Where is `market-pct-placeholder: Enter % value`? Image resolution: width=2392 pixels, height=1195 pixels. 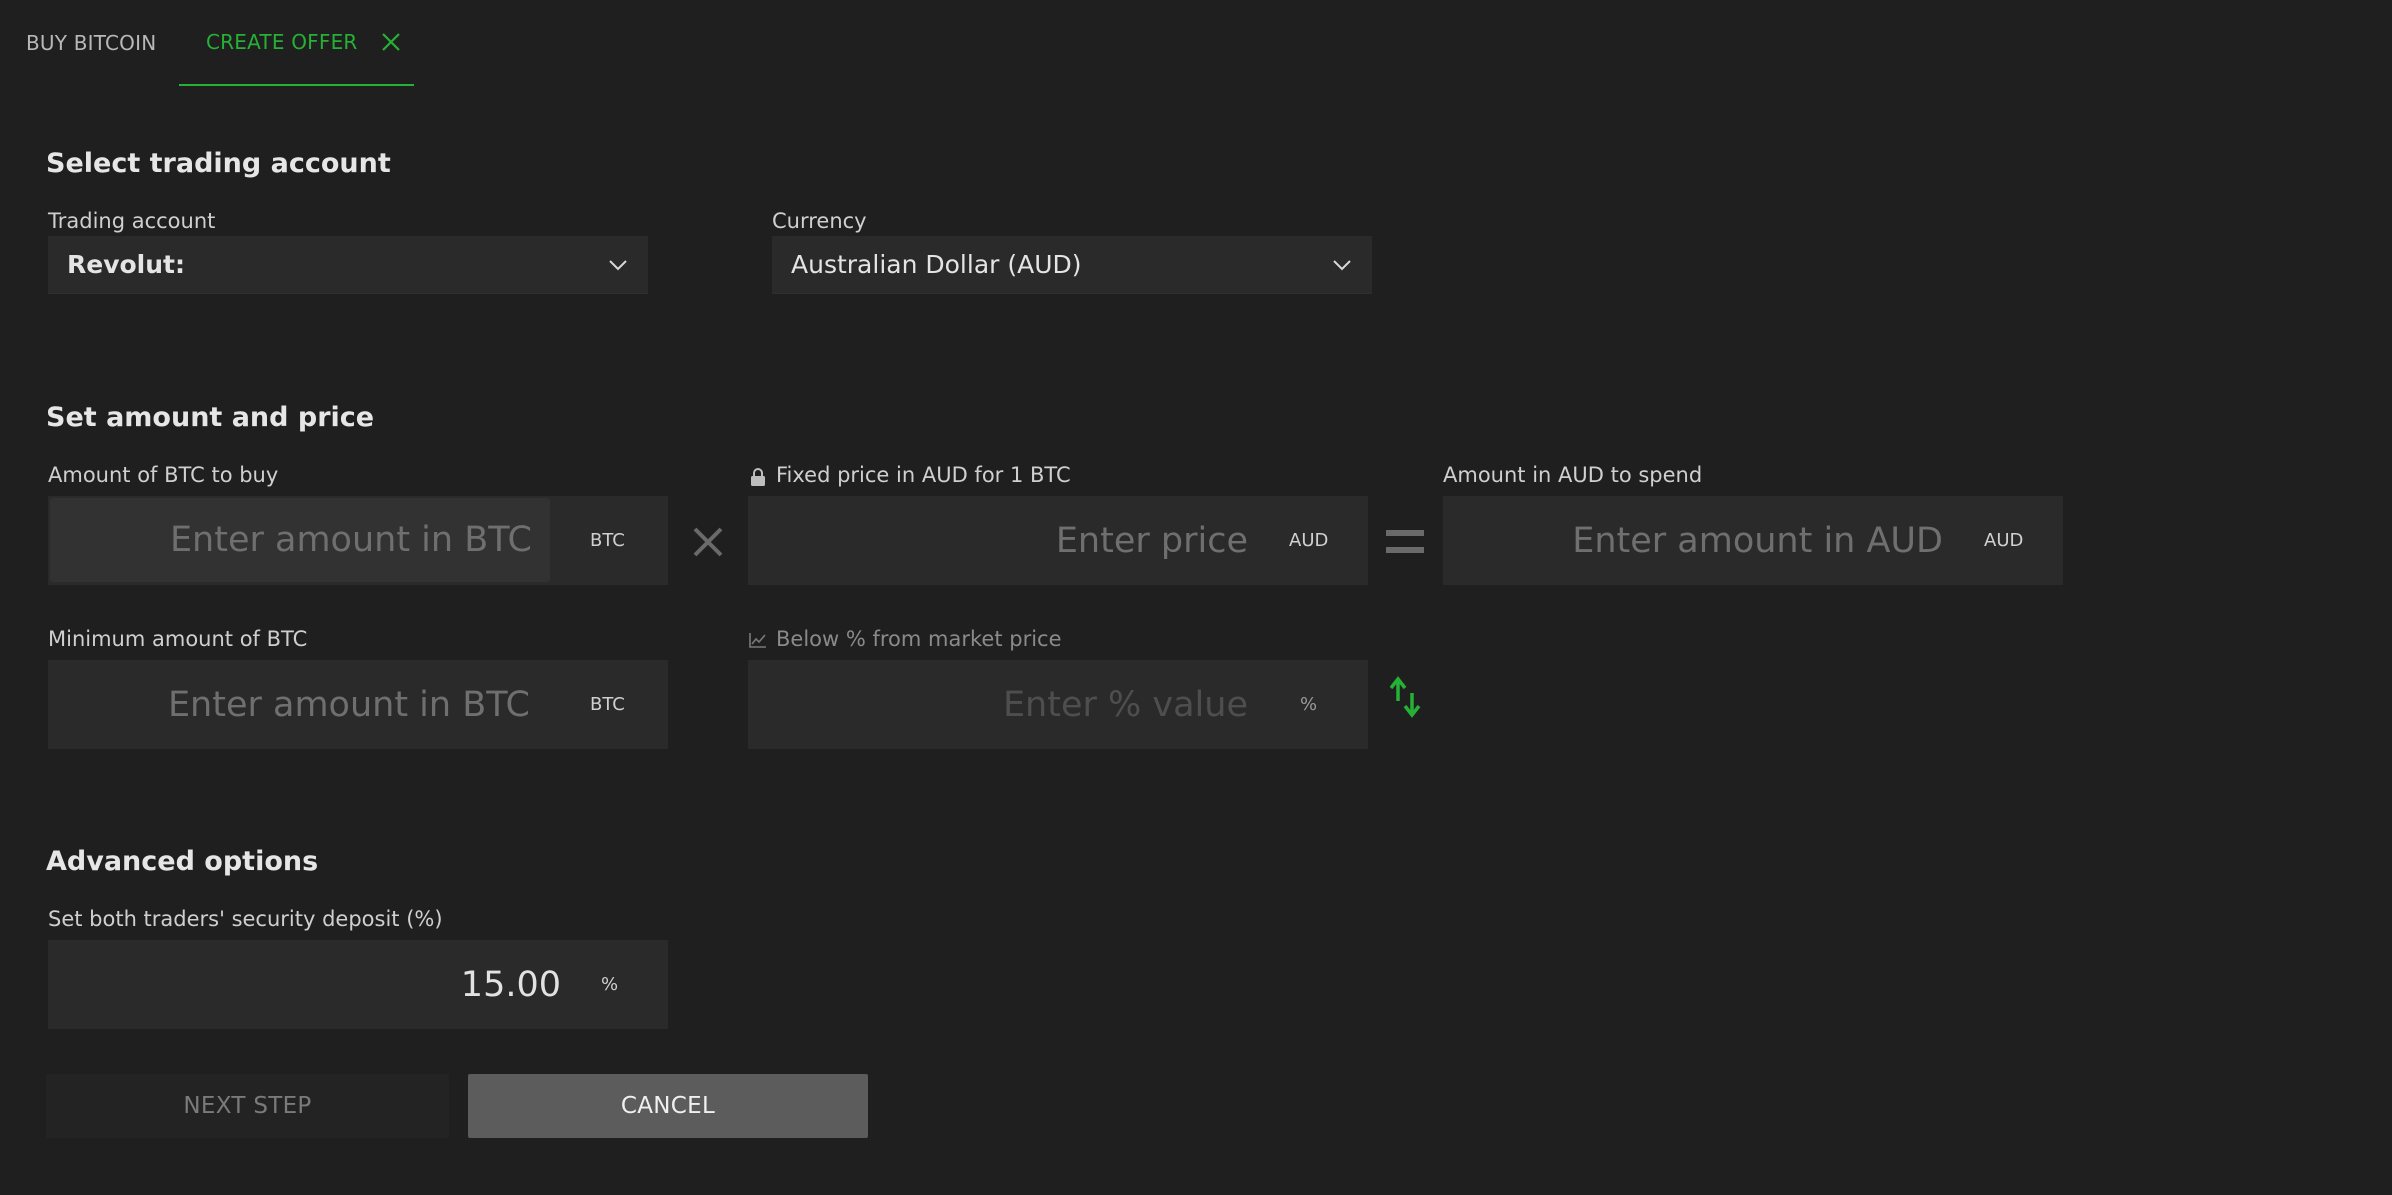 market-pct-placeholder: Enter % value is located at coordinates (1125, 704).